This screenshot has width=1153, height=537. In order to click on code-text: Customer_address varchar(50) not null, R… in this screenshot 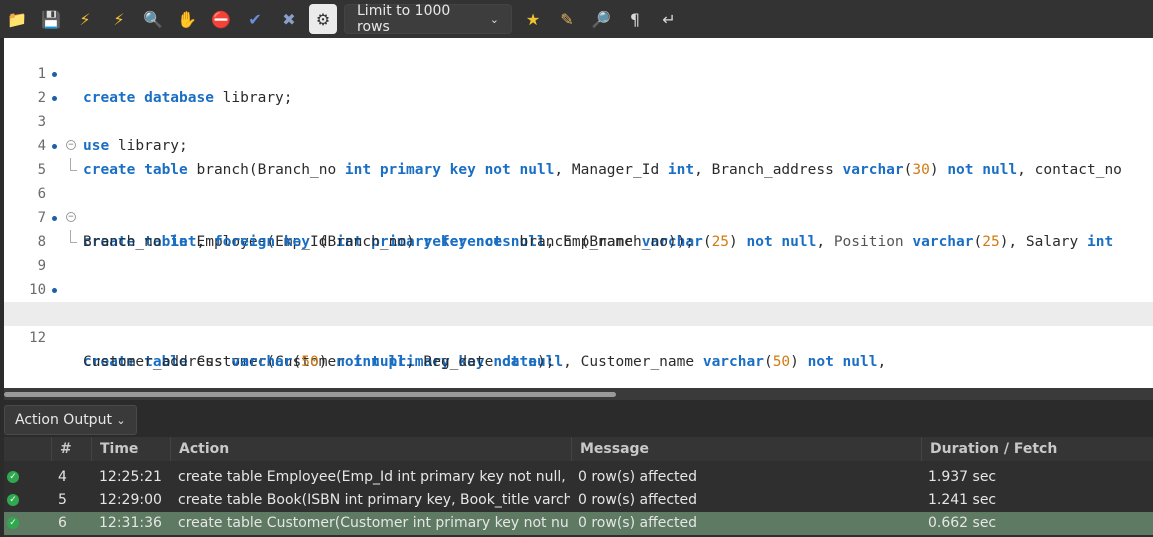, I will do `click(319, 362)`.